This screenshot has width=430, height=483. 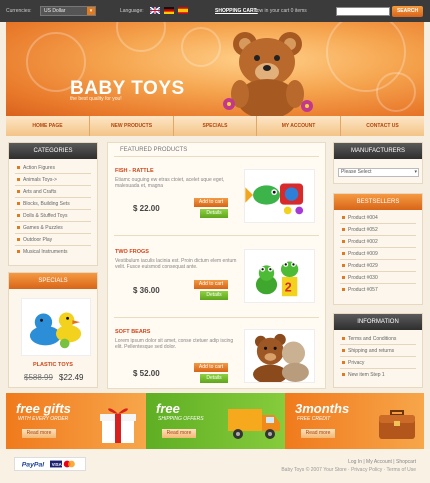 I want to click on bestseller-link: Product #002, so click(x=360, y=242).